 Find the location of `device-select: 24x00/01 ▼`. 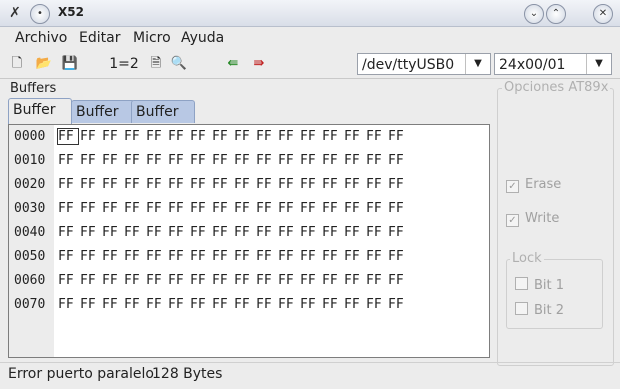

device-select: 24x00/01 ▼ is located at coordinates (553, 64).